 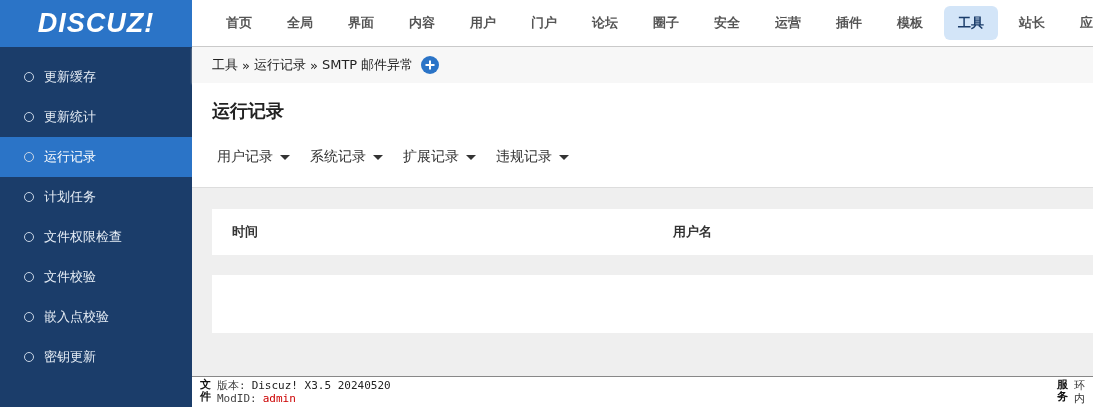 What do you see at coordinates (1079, 23) in the screenshot?
I see `nav-tab: 应` at bounding box center [1079, 23].